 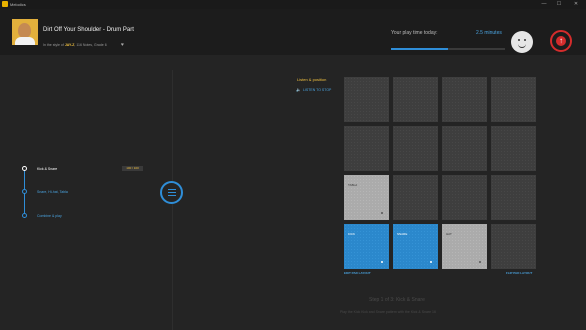 I want to click on flip-pad-layout-link: FLIP PAD LAYOUT, so click(x=519, y=273).